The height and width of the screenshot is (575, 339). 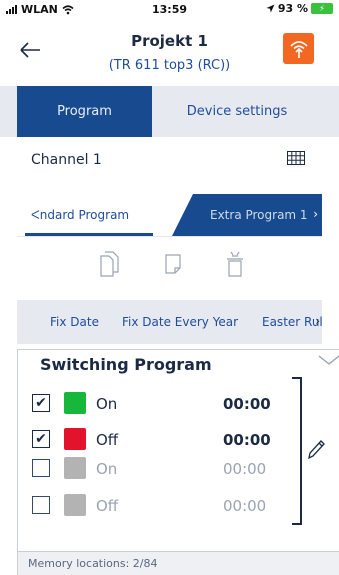 What do you see at coordinates (158, 403) in the screenshot?
I see `switching-entry: ✔ On 00:00` at bounding box center [158, 403].